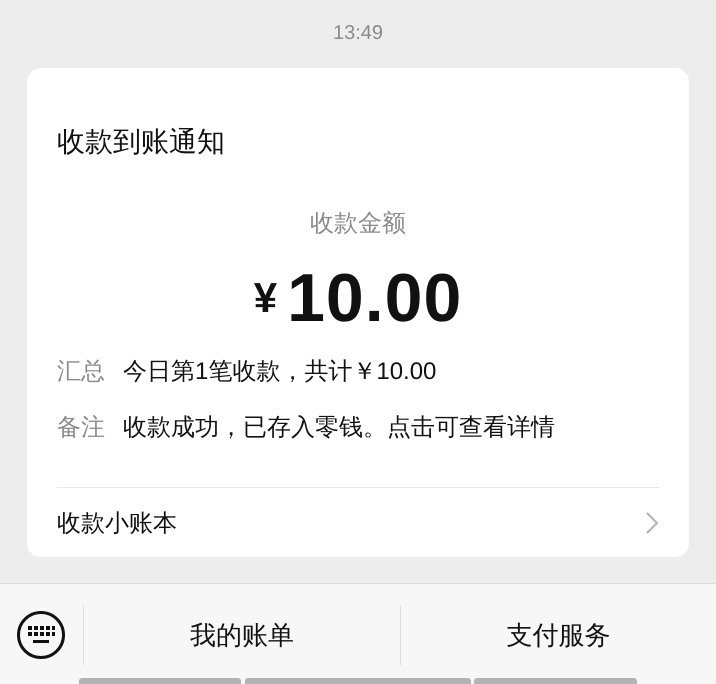 The image size is (716, 684). What do you see at coordinates (279, 372) in the screenshot?
I see `row-value: 今日第1笔收款，共计￥10.00` at bounding box center [279, 372].